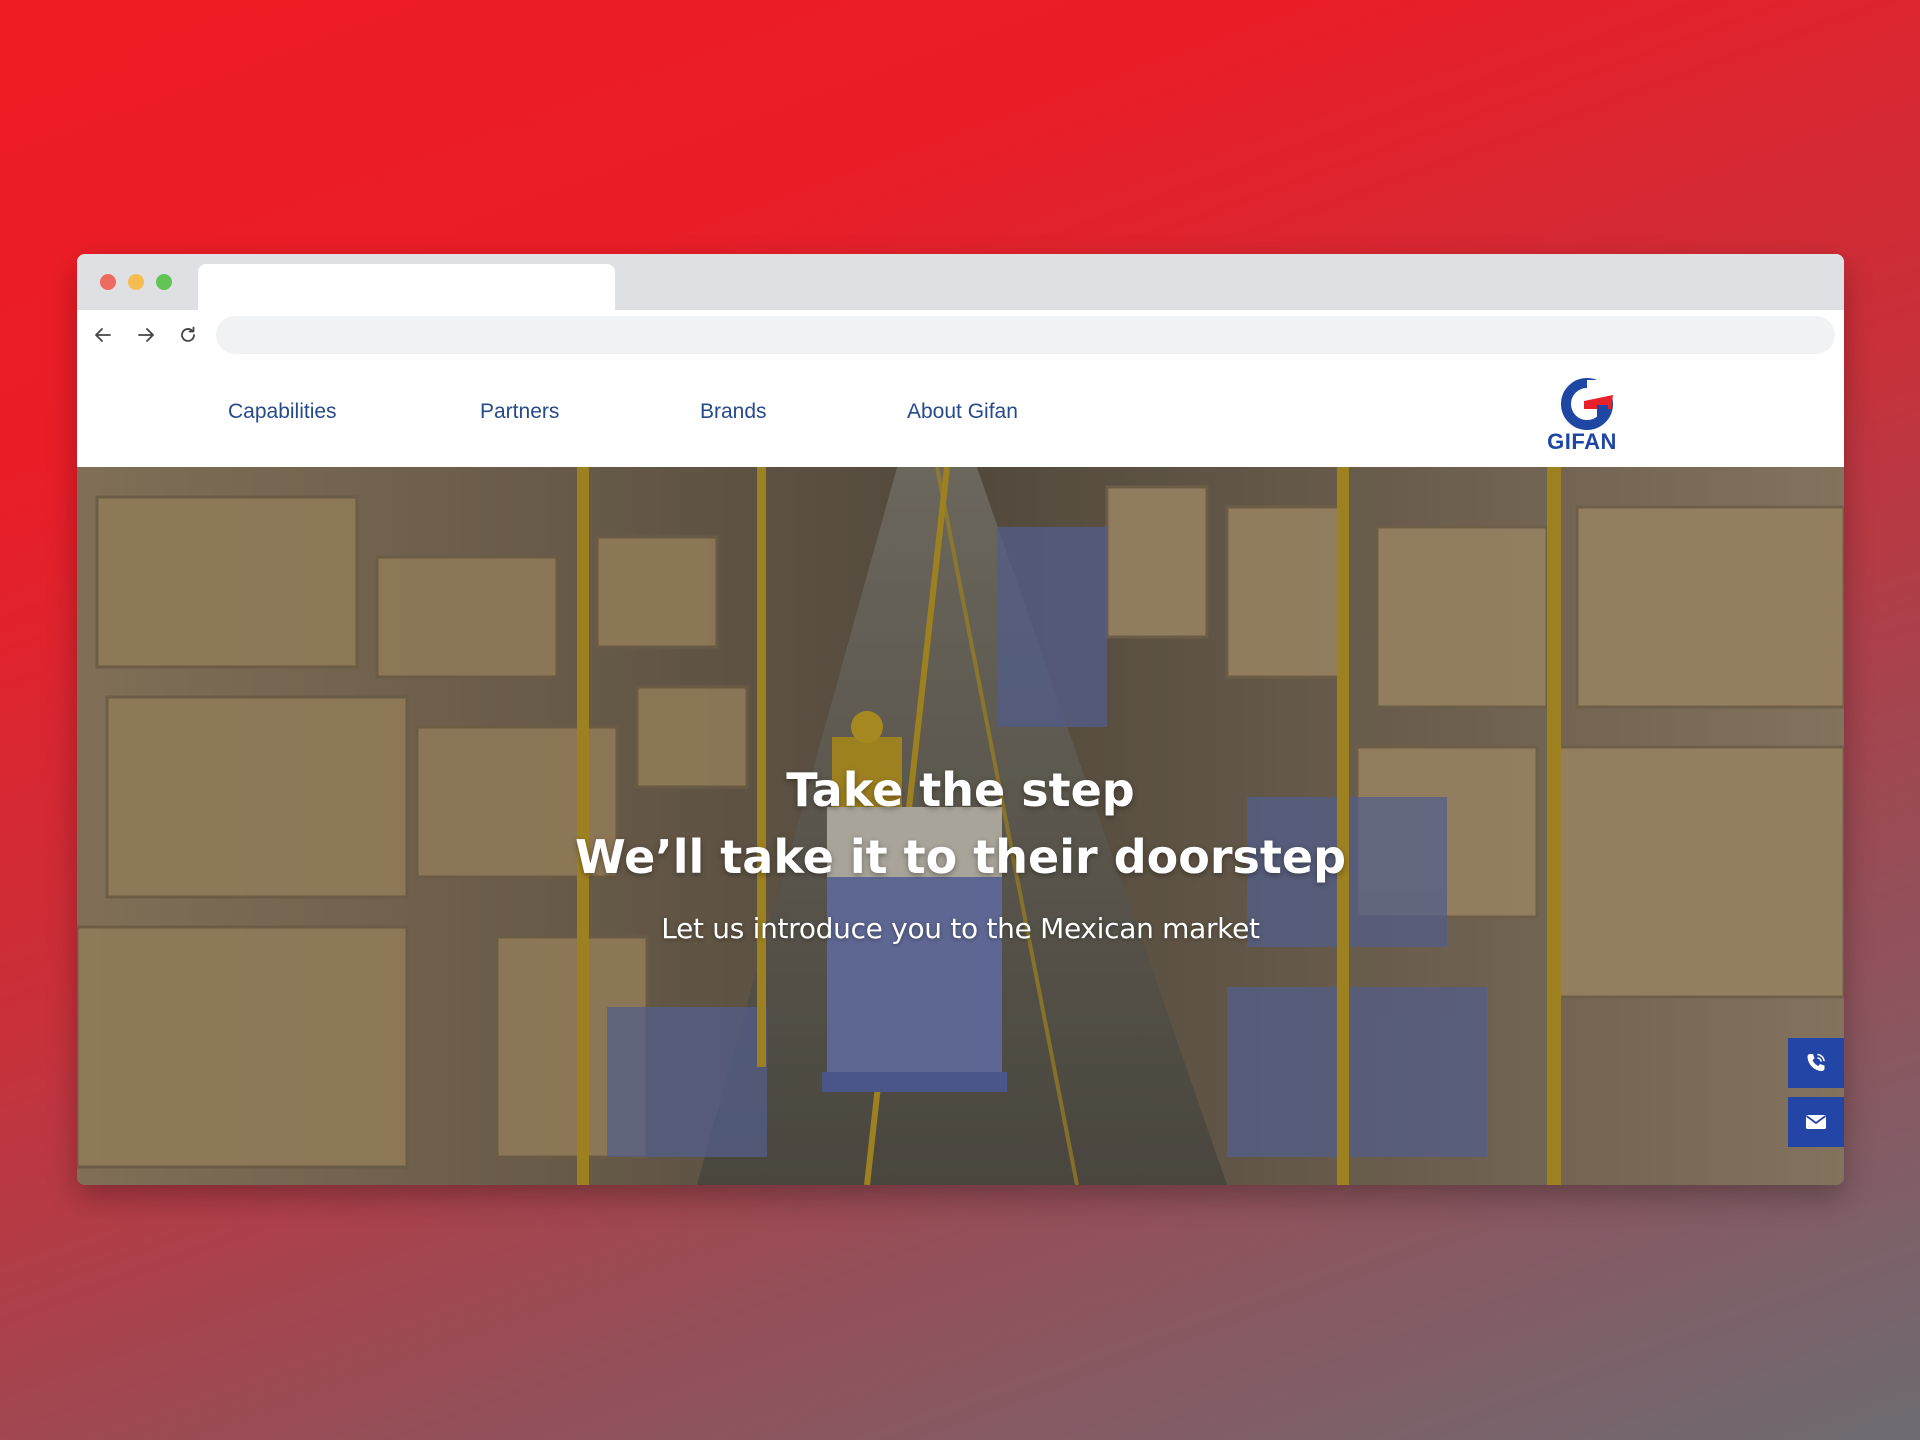  I want to click on reload-button, so click(188, 335).